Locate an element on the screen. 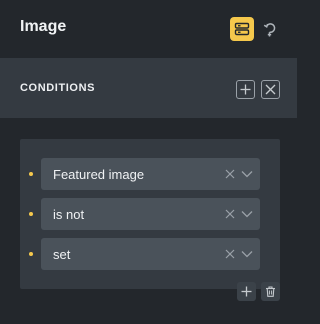  close-icon is located at coordinates (270, 89).